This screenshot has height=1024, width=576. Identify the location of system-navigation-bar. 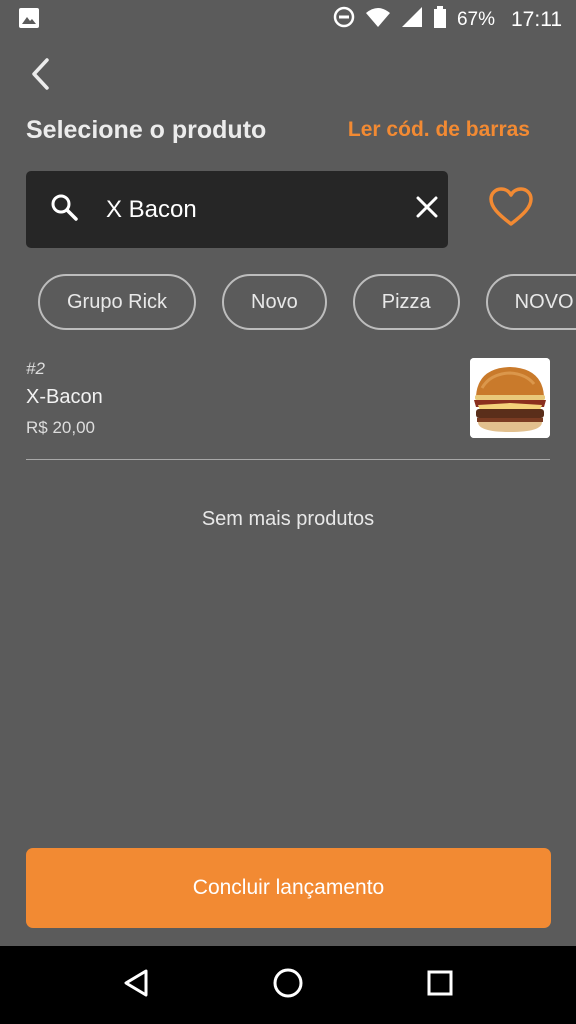
(288, 985).